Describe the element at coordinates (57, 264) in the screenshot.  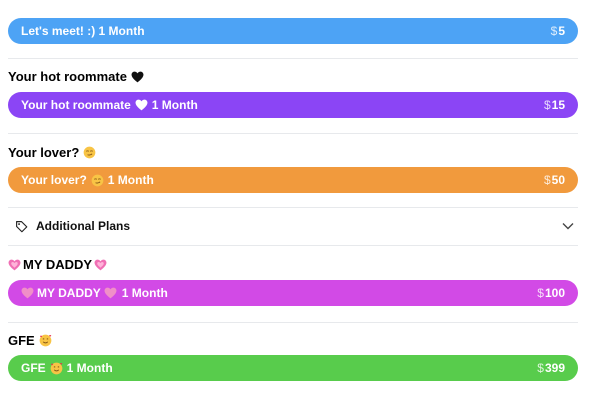
I see `plan-heading: MY DADDY` at that location.